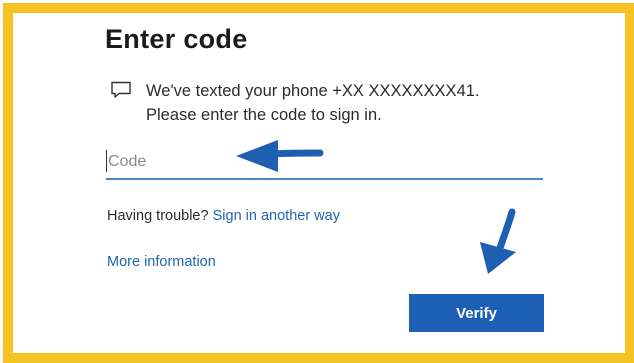 The width and height of the screenshot is (634, 363). I want to click on trouble-row: Having trouble? Sign in another way, so click(223, 216).